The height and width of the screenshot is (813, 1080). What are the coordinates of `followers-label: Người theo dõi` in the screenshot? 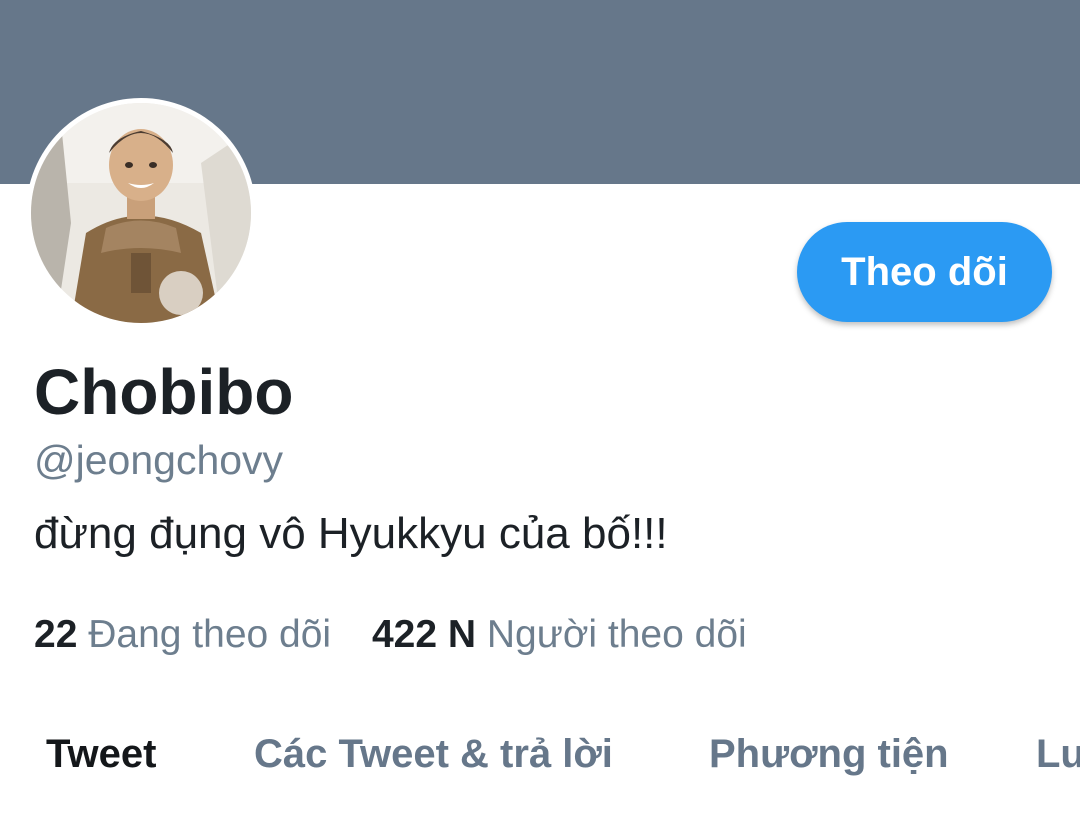 It's located at (616, 634).